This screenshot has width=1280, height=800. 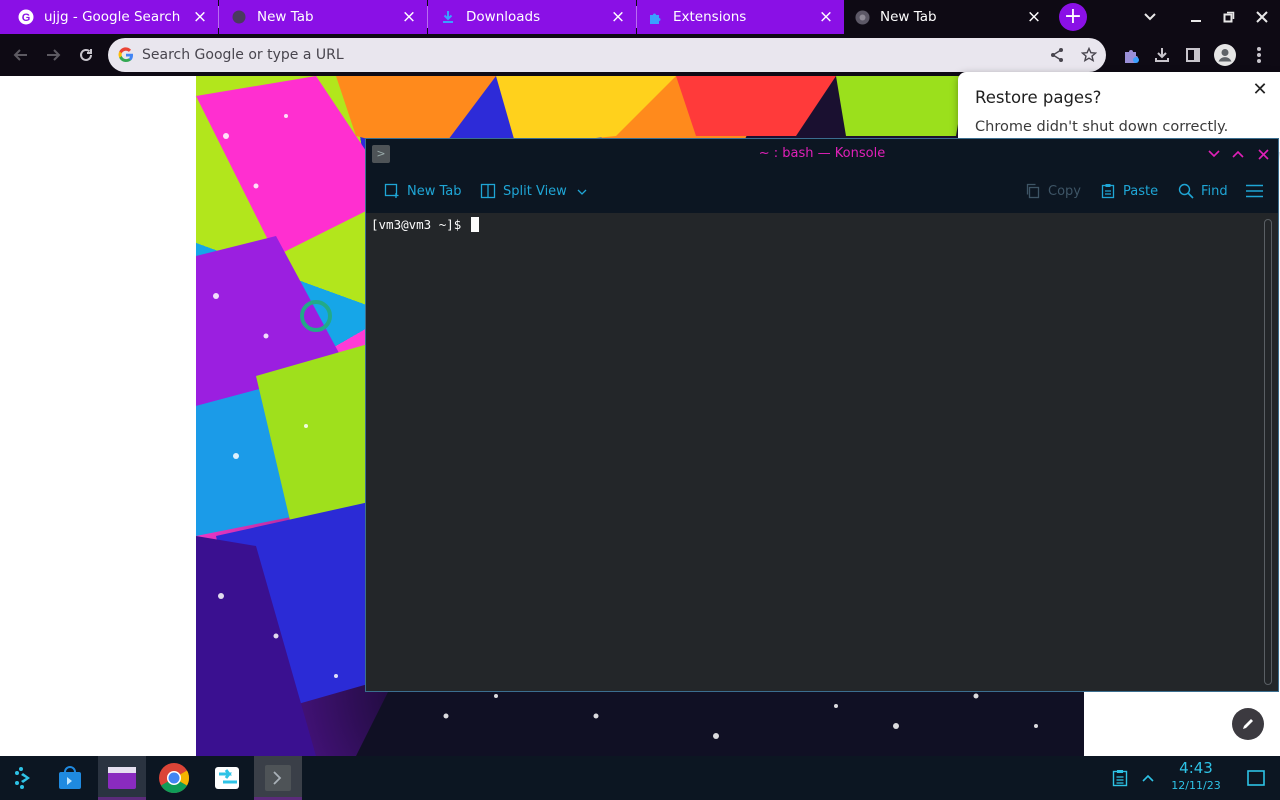 I want to click on close-icon: ✕, so click(x=1260, y=89).